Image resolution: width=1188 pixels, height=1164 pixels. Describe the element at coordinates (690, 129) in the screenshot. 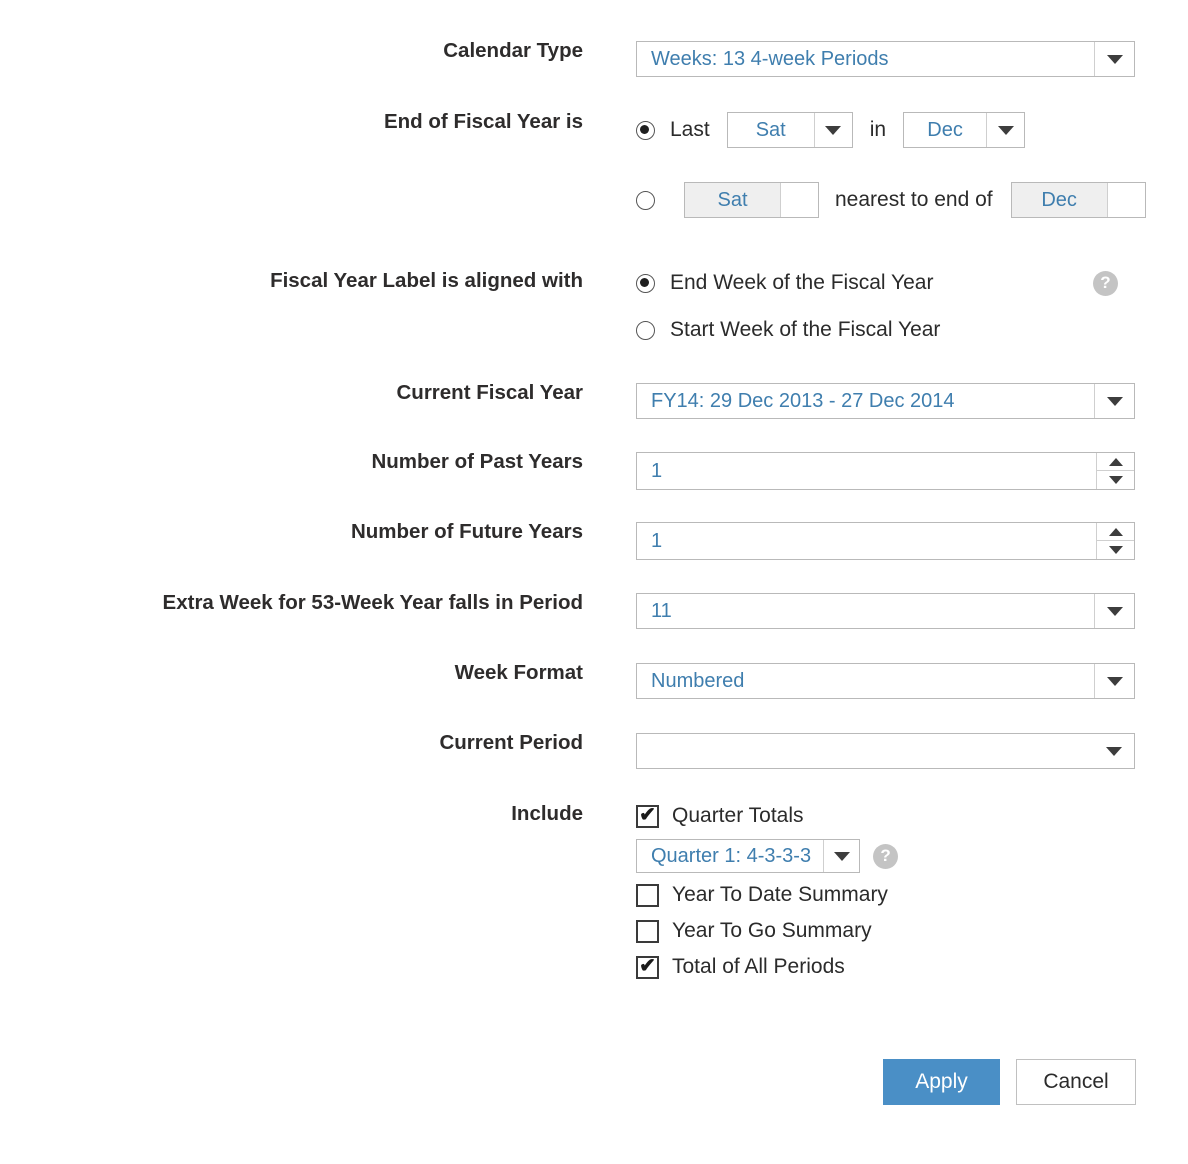

I see `eofy-last-prefix: Last` at that location.